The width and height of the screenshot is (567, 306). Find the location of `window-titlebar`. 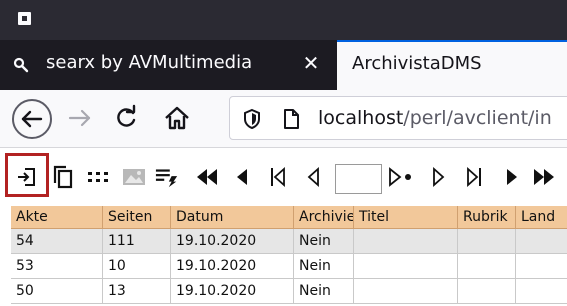

window-titlebar is located at coordinates (283, 20).